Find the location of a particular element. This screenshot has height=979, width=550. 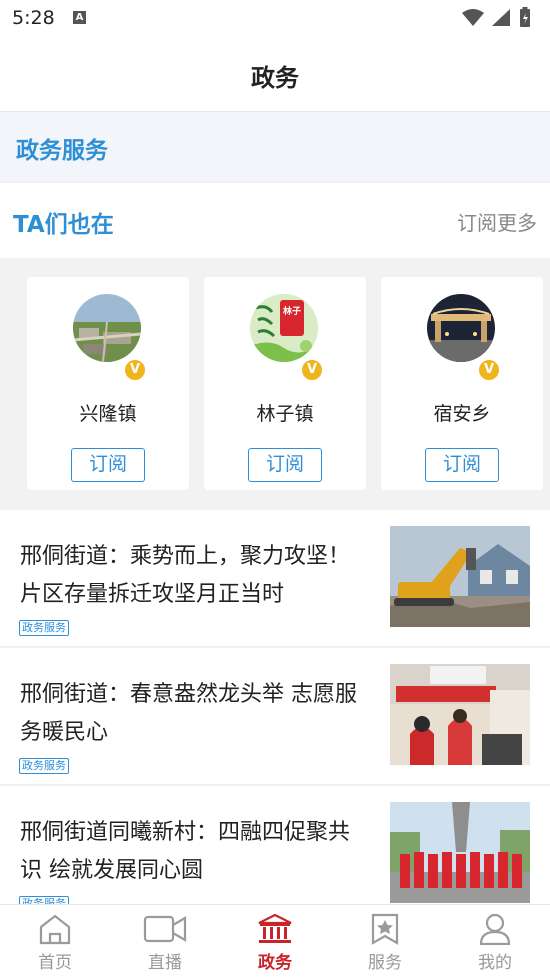

tab-service: 服务 is located at coordinates (385, 942).